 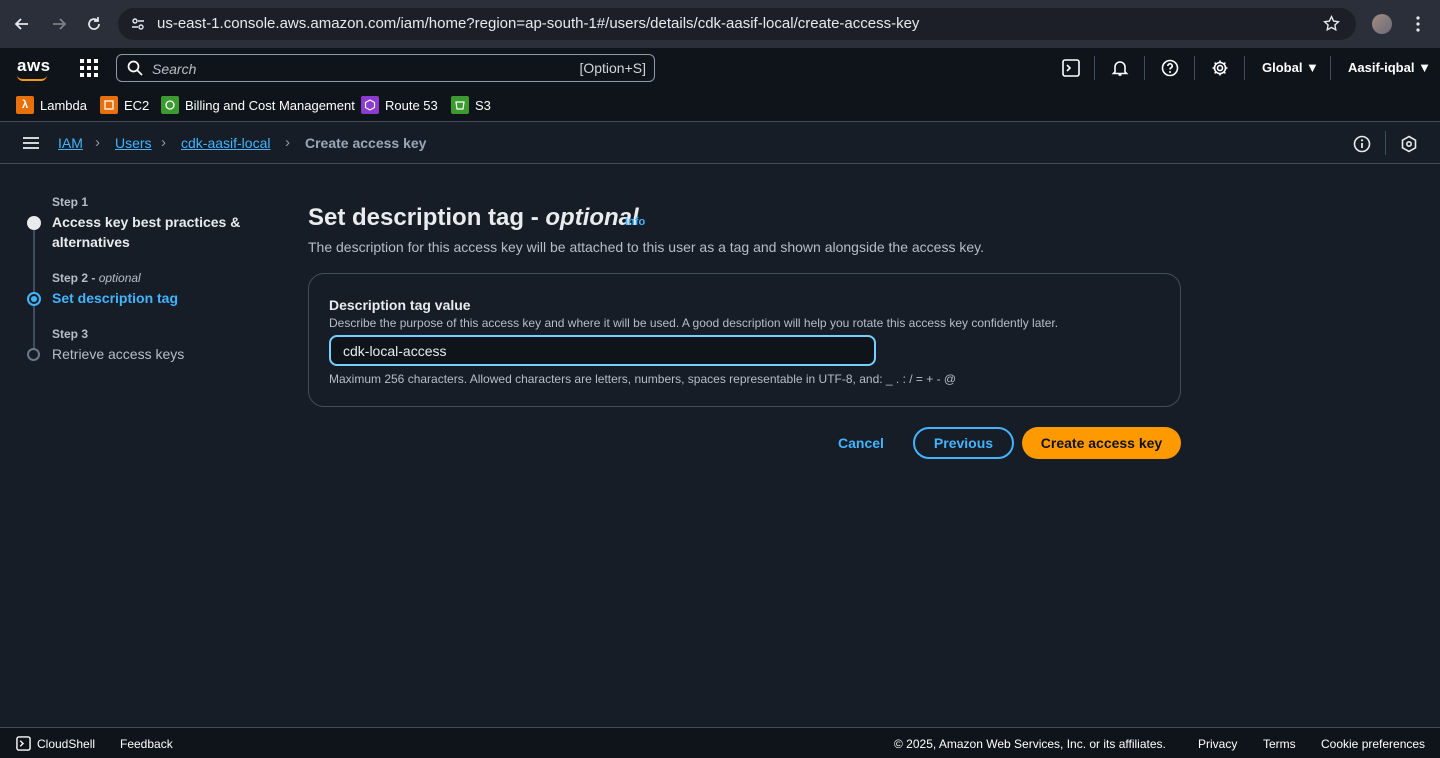 What do you see at coordinates (96, 278) in the screenshot?
I see `step-2-label: Step 2 - optional` at bounding box center [96, 278].